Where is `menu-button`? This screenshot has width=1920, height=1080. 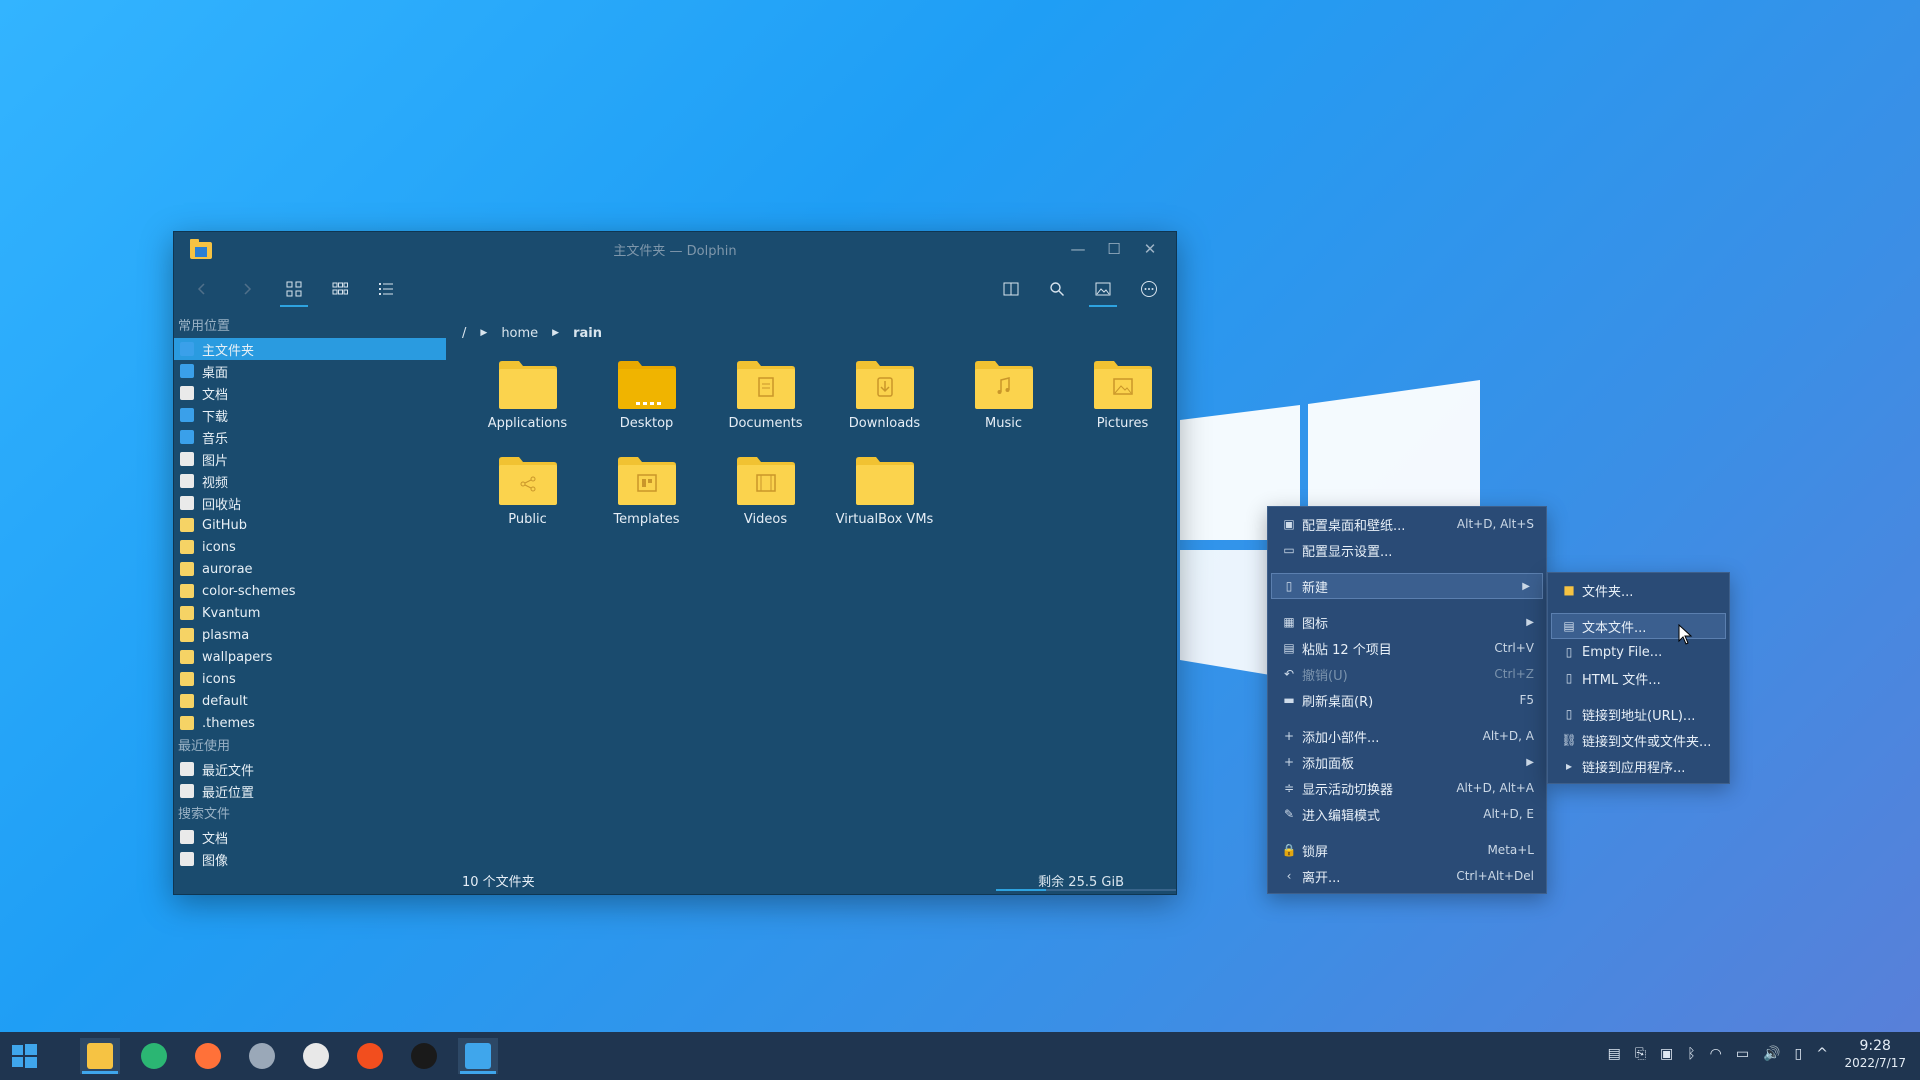
menu-button is located at coordinates (1149, 289).